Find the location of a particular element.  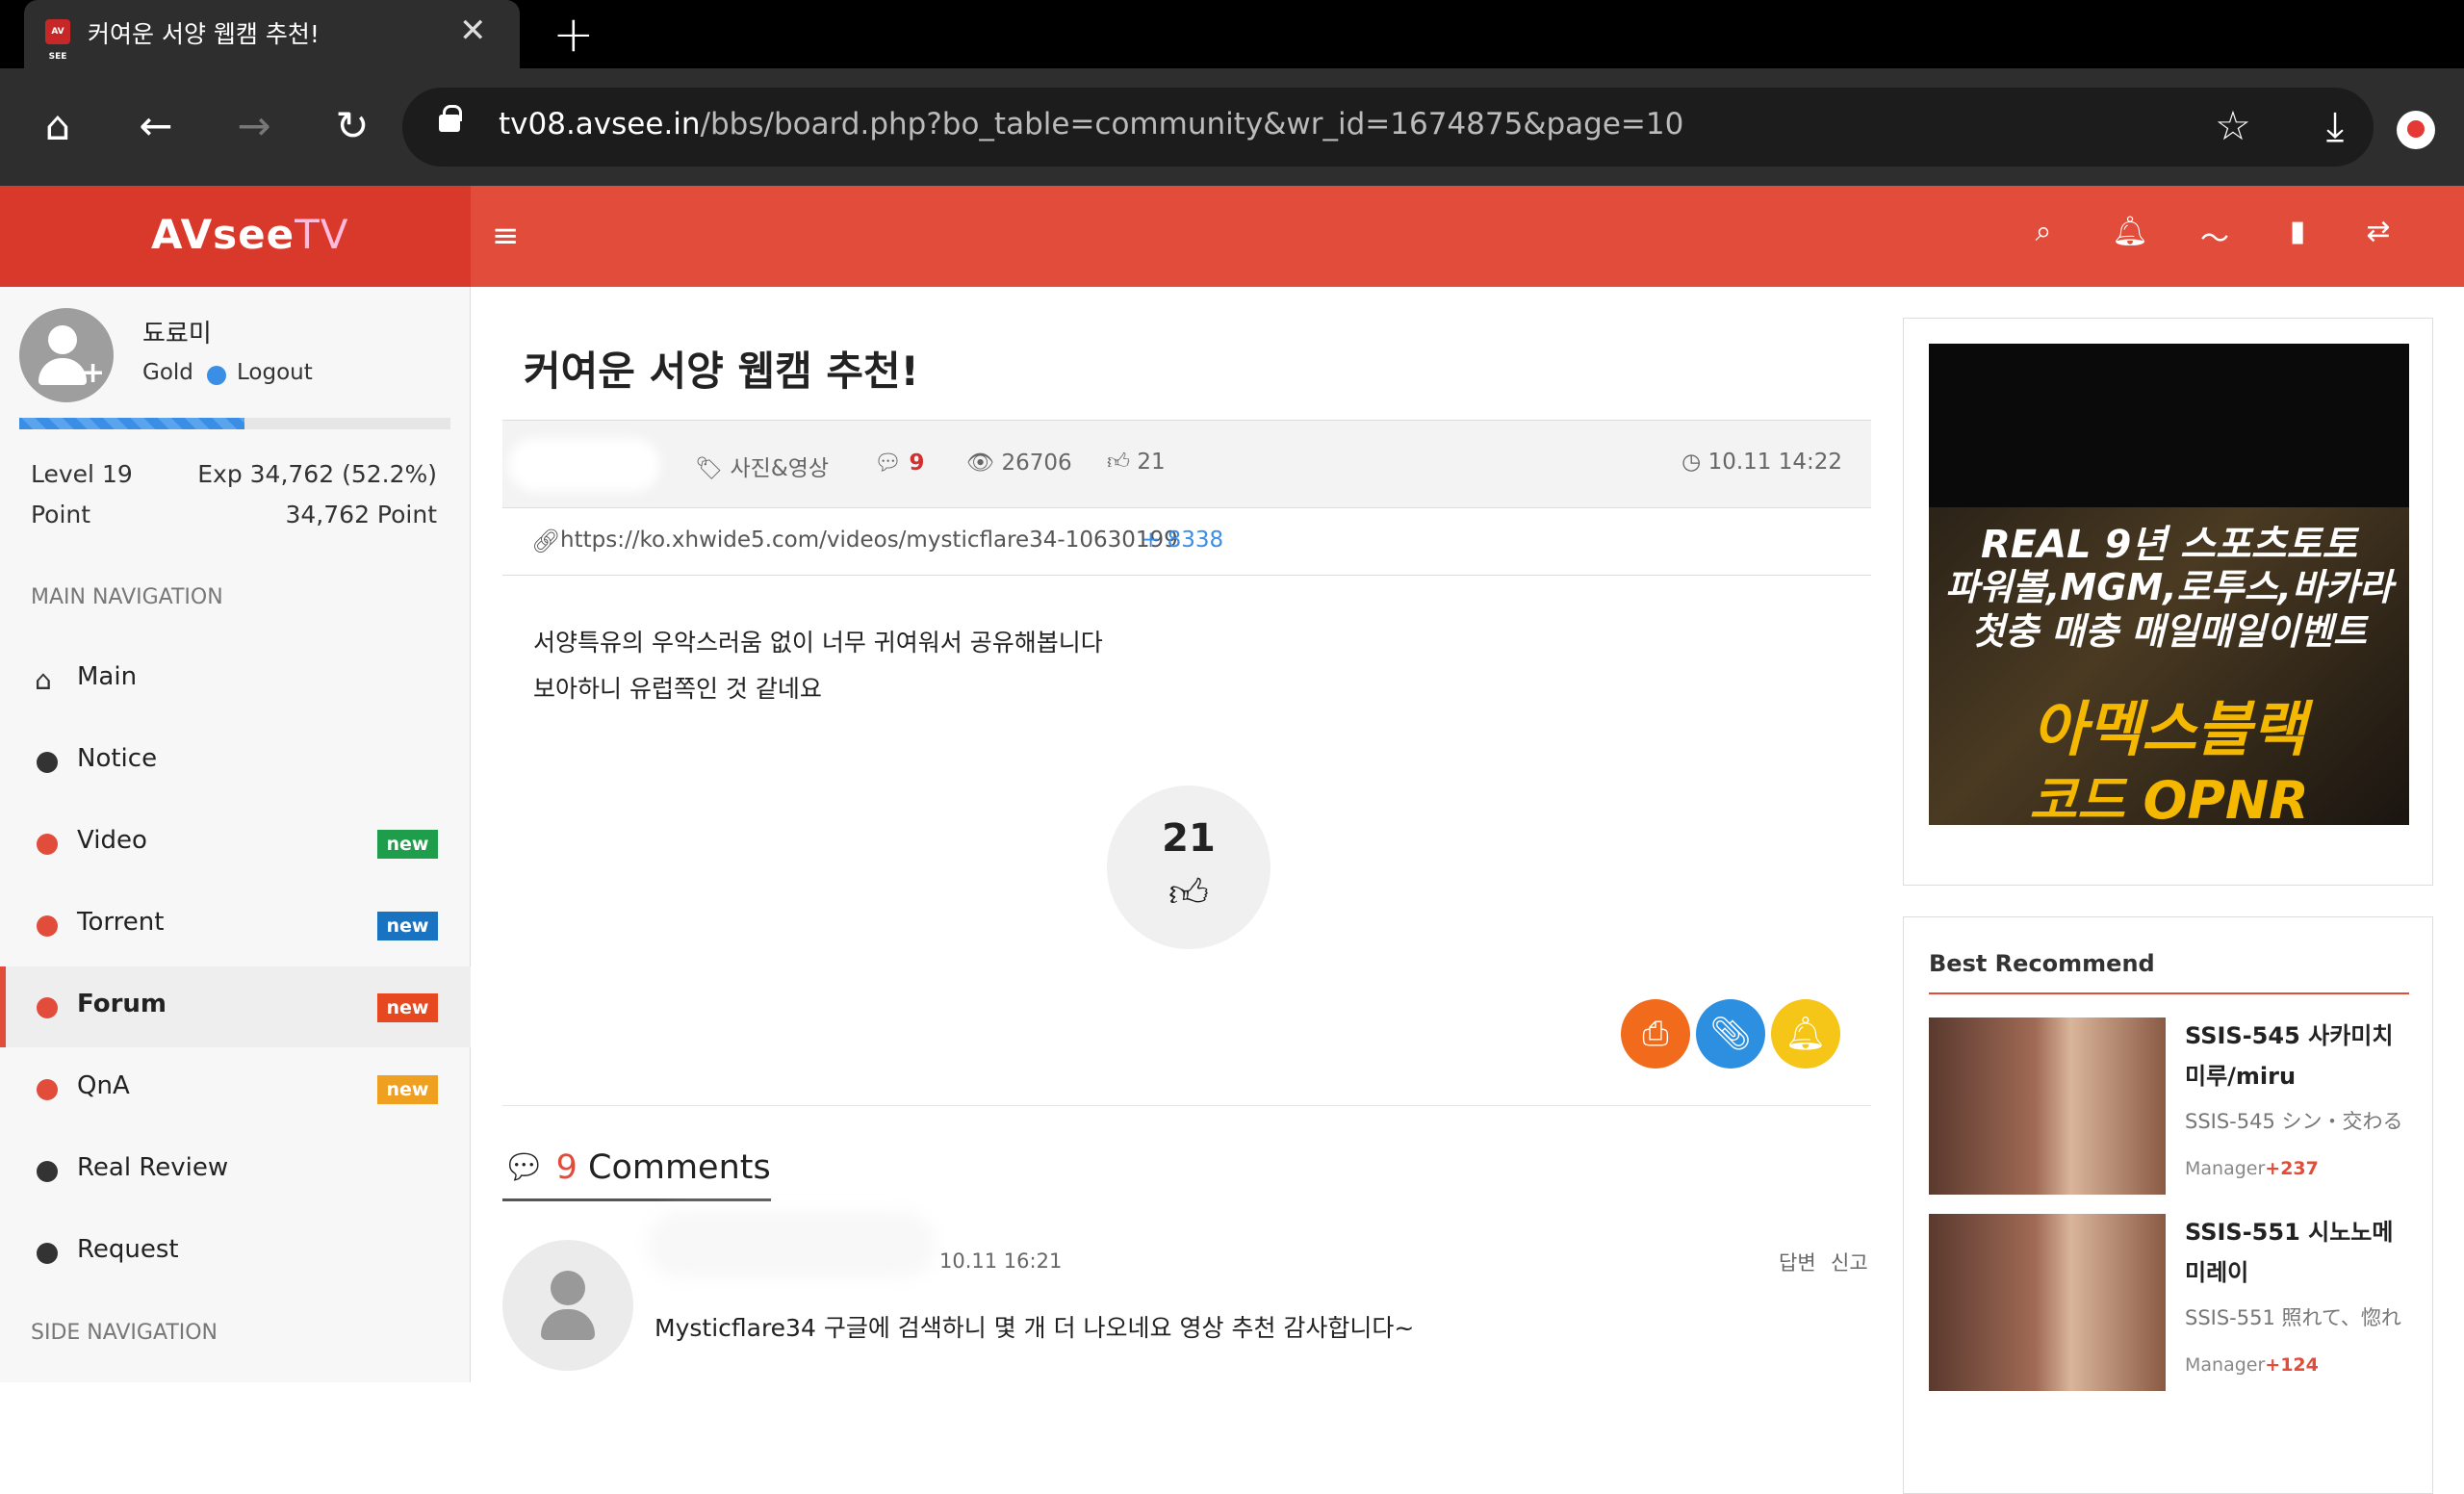

close-tab-icon: ✕ is located at coordinates (473, 31).